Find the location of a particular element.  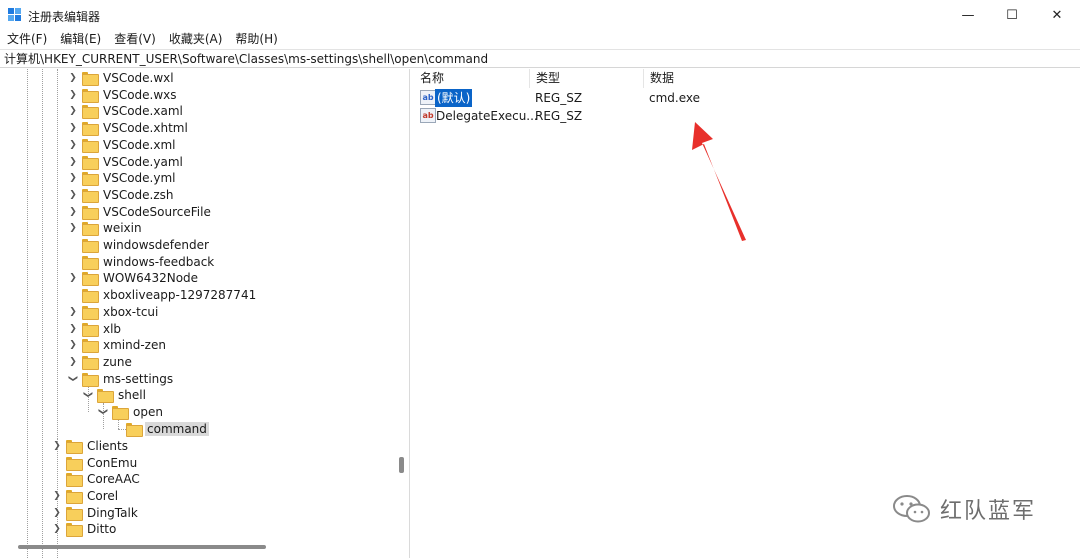

red-arrow-icon is located at coordinates (719, 181).